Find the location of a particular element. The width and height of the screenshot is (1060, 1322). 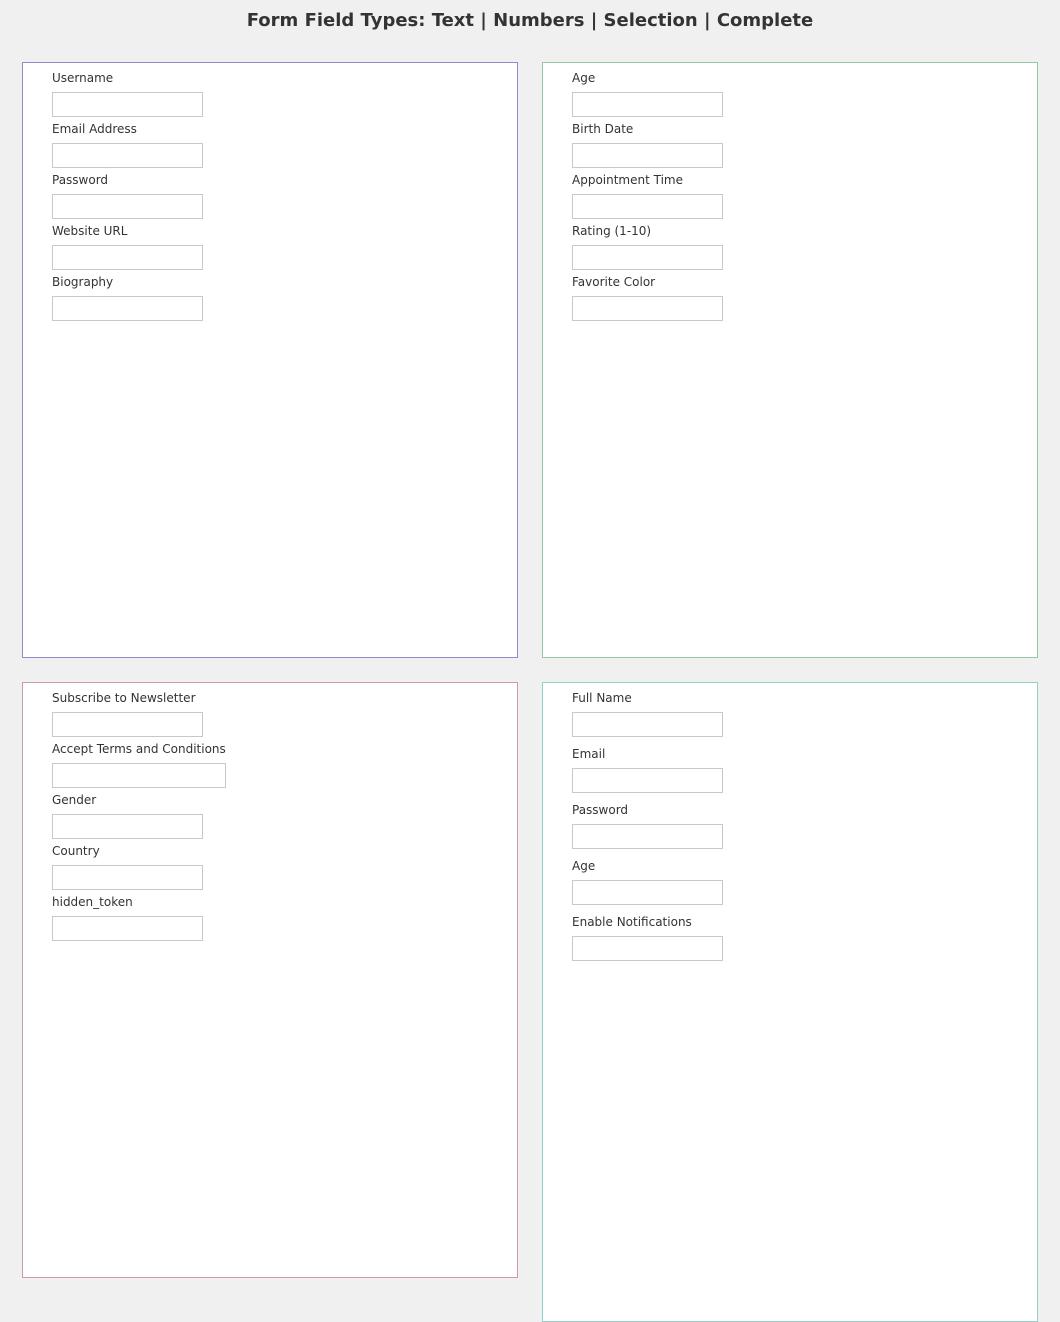

enable-notifications-input is located at coordinates (647, 948).